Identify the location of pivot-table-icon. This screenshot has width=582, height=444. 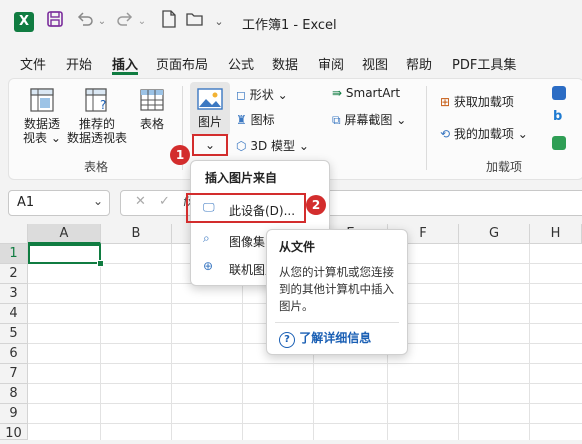
(42, 100).